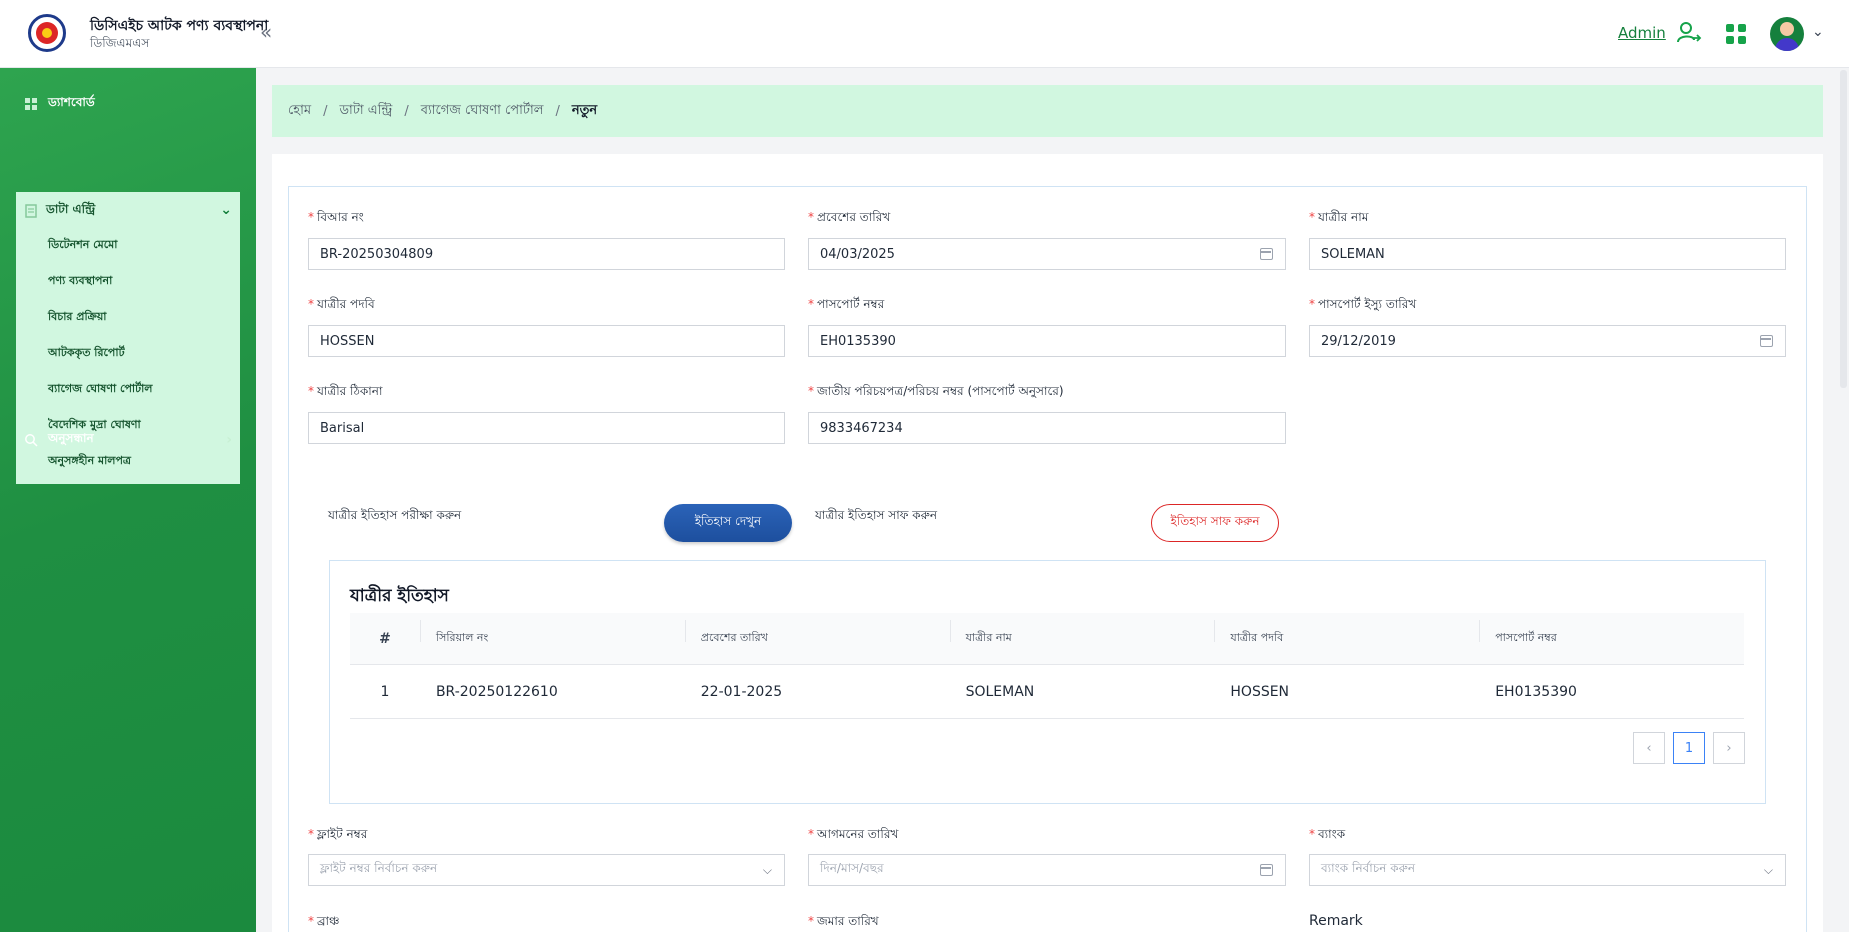 This screenshot has width=1849, height=932. I want to click on passenger-title-field: HOSSEN, so click(546, 341).